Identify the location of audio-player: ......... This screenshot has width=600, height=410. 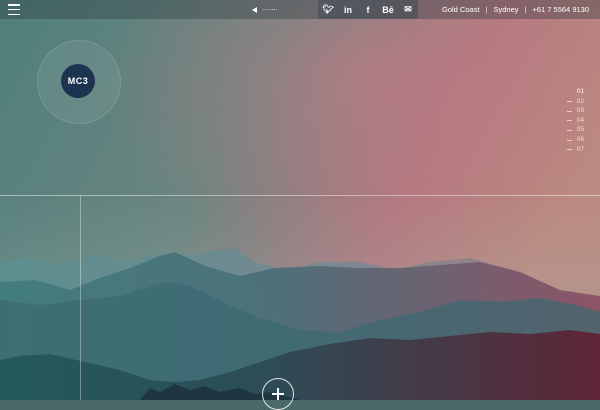
(265, 9).